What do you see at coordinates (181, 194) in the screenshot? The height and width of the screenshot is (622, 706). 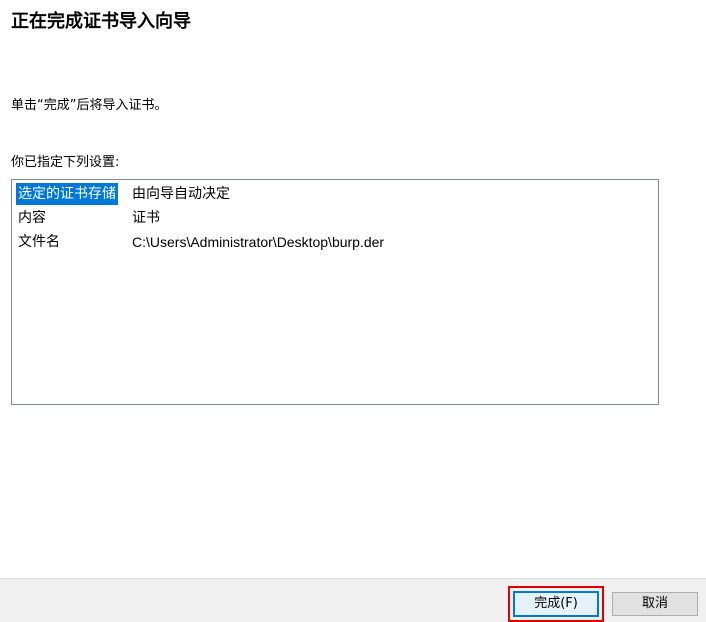 I see `settings-value: 由向导自动决定` at bounding box center [181, 194].